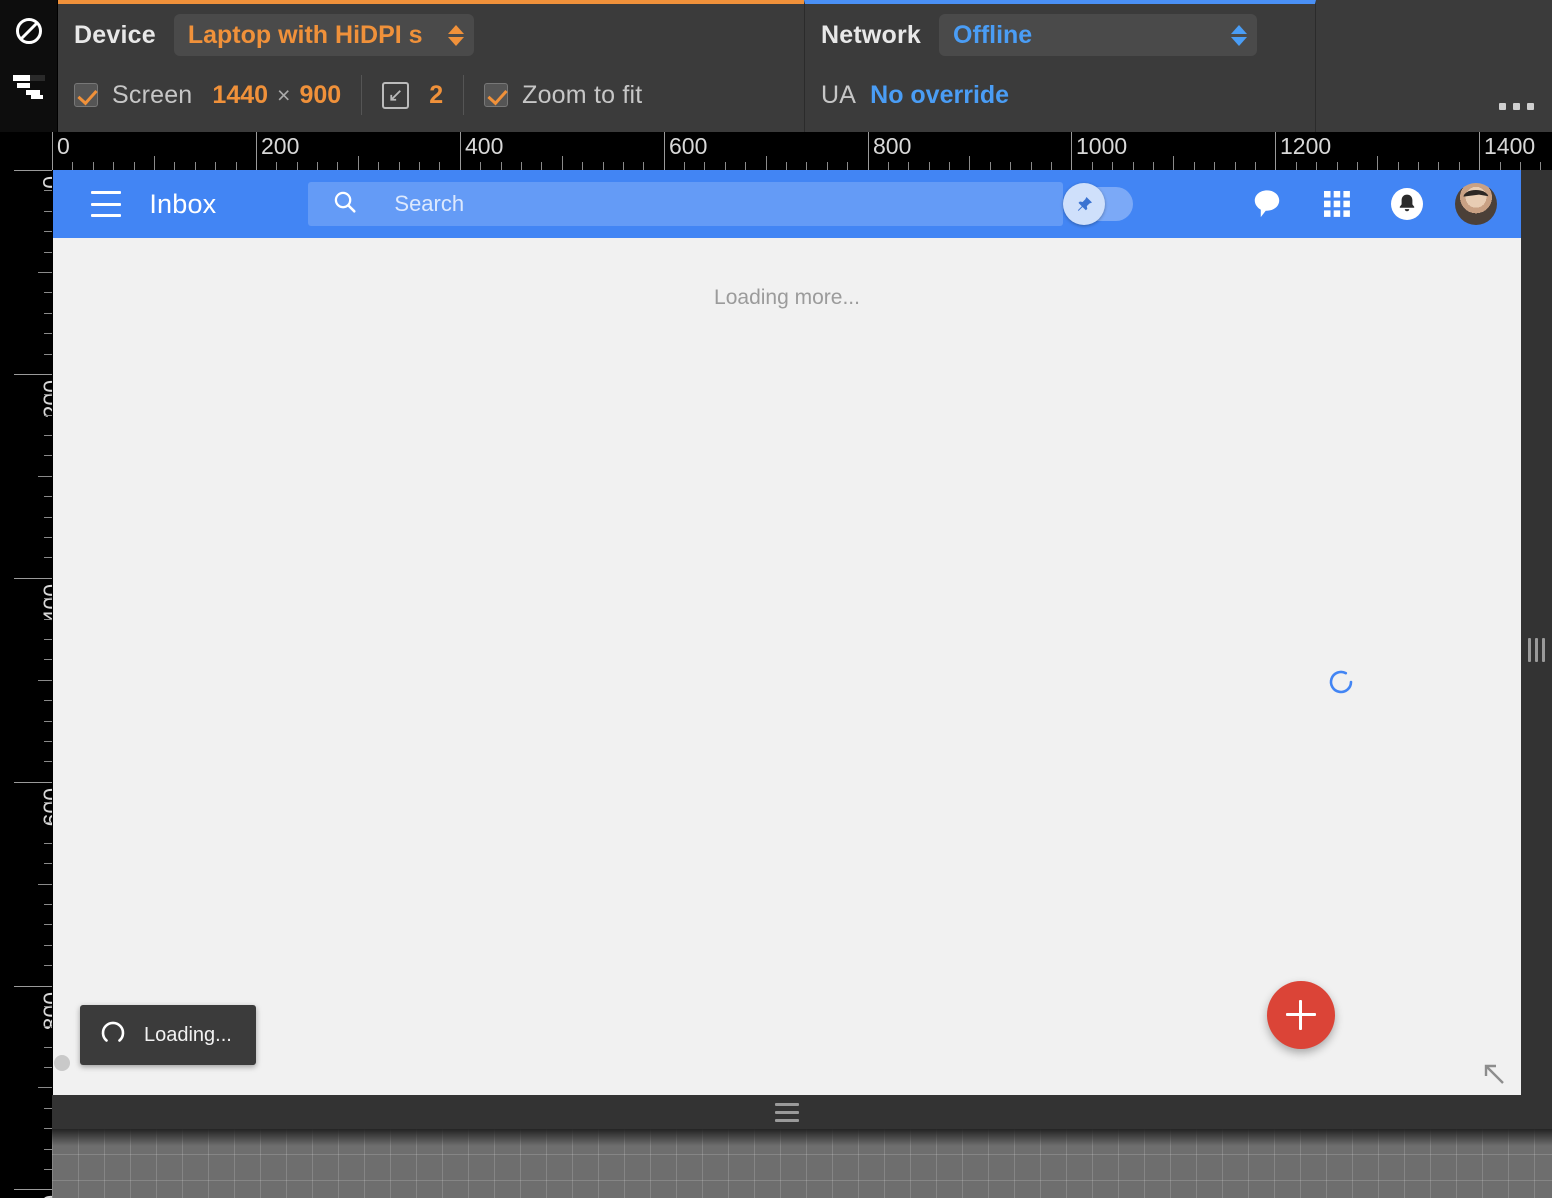 This screenshot has height=1198, width=1552. What do you see at coordinates (183, 203) in the screenshot?
I see `page-title: Inbox` at bounding box center [183, 203].